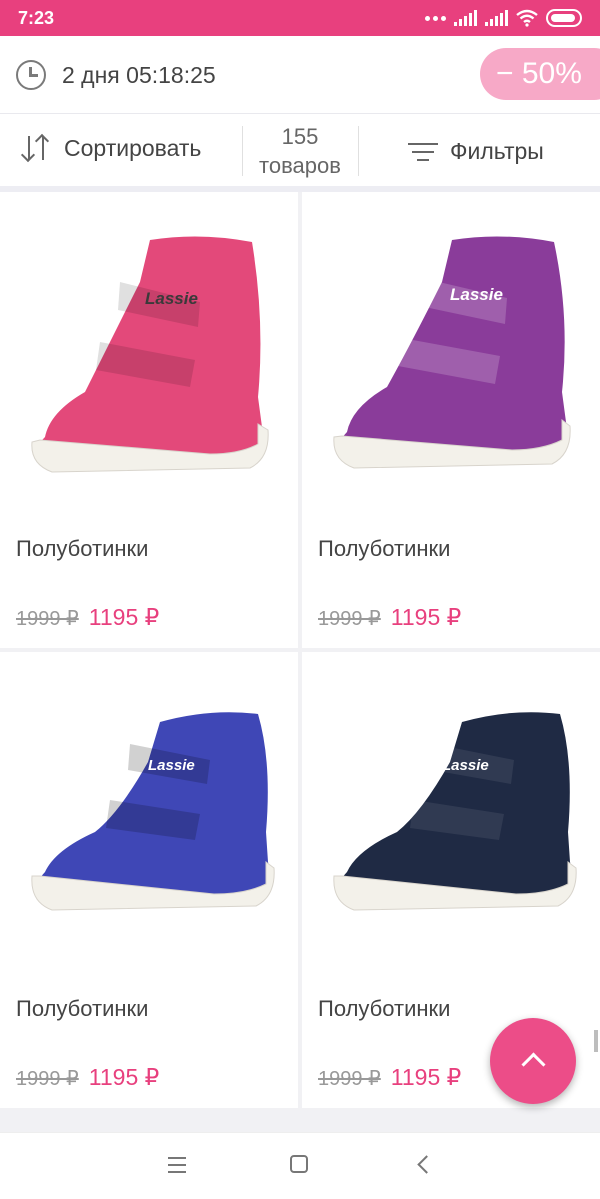 The height and width of the screenshot is (1199, 600). What do you see at coordinates (300, 165) in the screenshot?
I see `count-label: товаров` at bounding box center [300, 165].